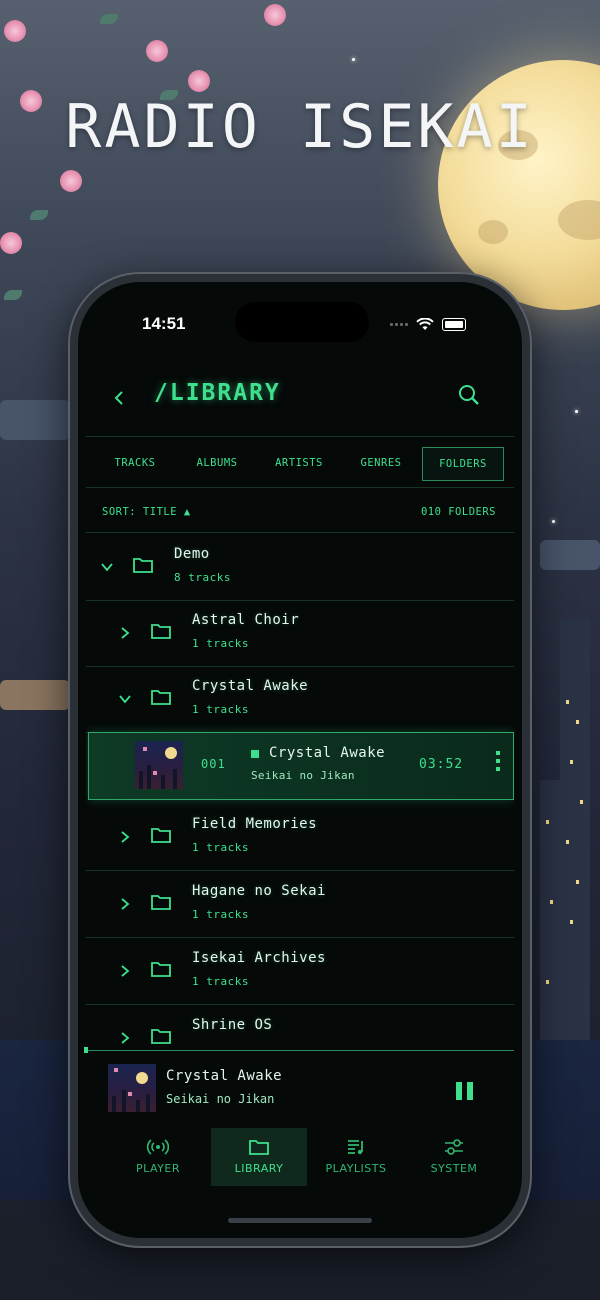 This screenshot has height=1300, width=600. Describe the element at coordinates (454, 1157) in the screenshot. I see `nav-system: SYSTEM` at that location.